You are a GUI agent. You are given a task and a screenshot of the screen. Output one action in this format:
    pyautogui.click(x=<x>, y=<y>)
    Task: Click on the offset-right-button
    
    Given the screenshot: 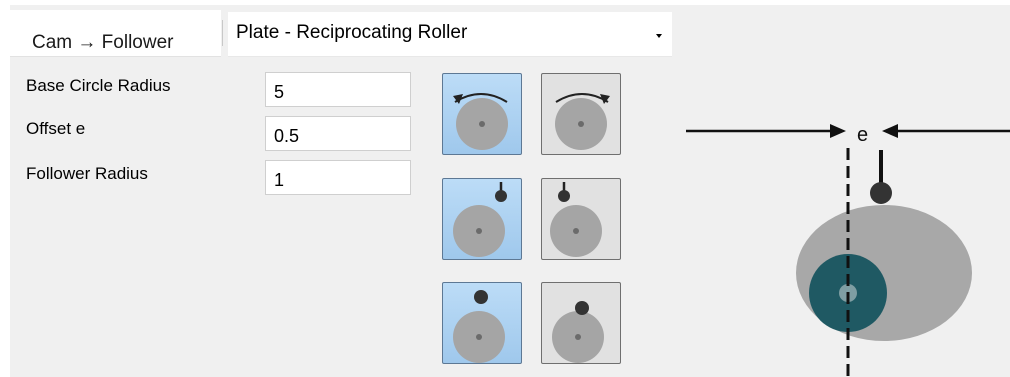 What is the action you would take?
    pyautogui.click(x=482, y=219)
    